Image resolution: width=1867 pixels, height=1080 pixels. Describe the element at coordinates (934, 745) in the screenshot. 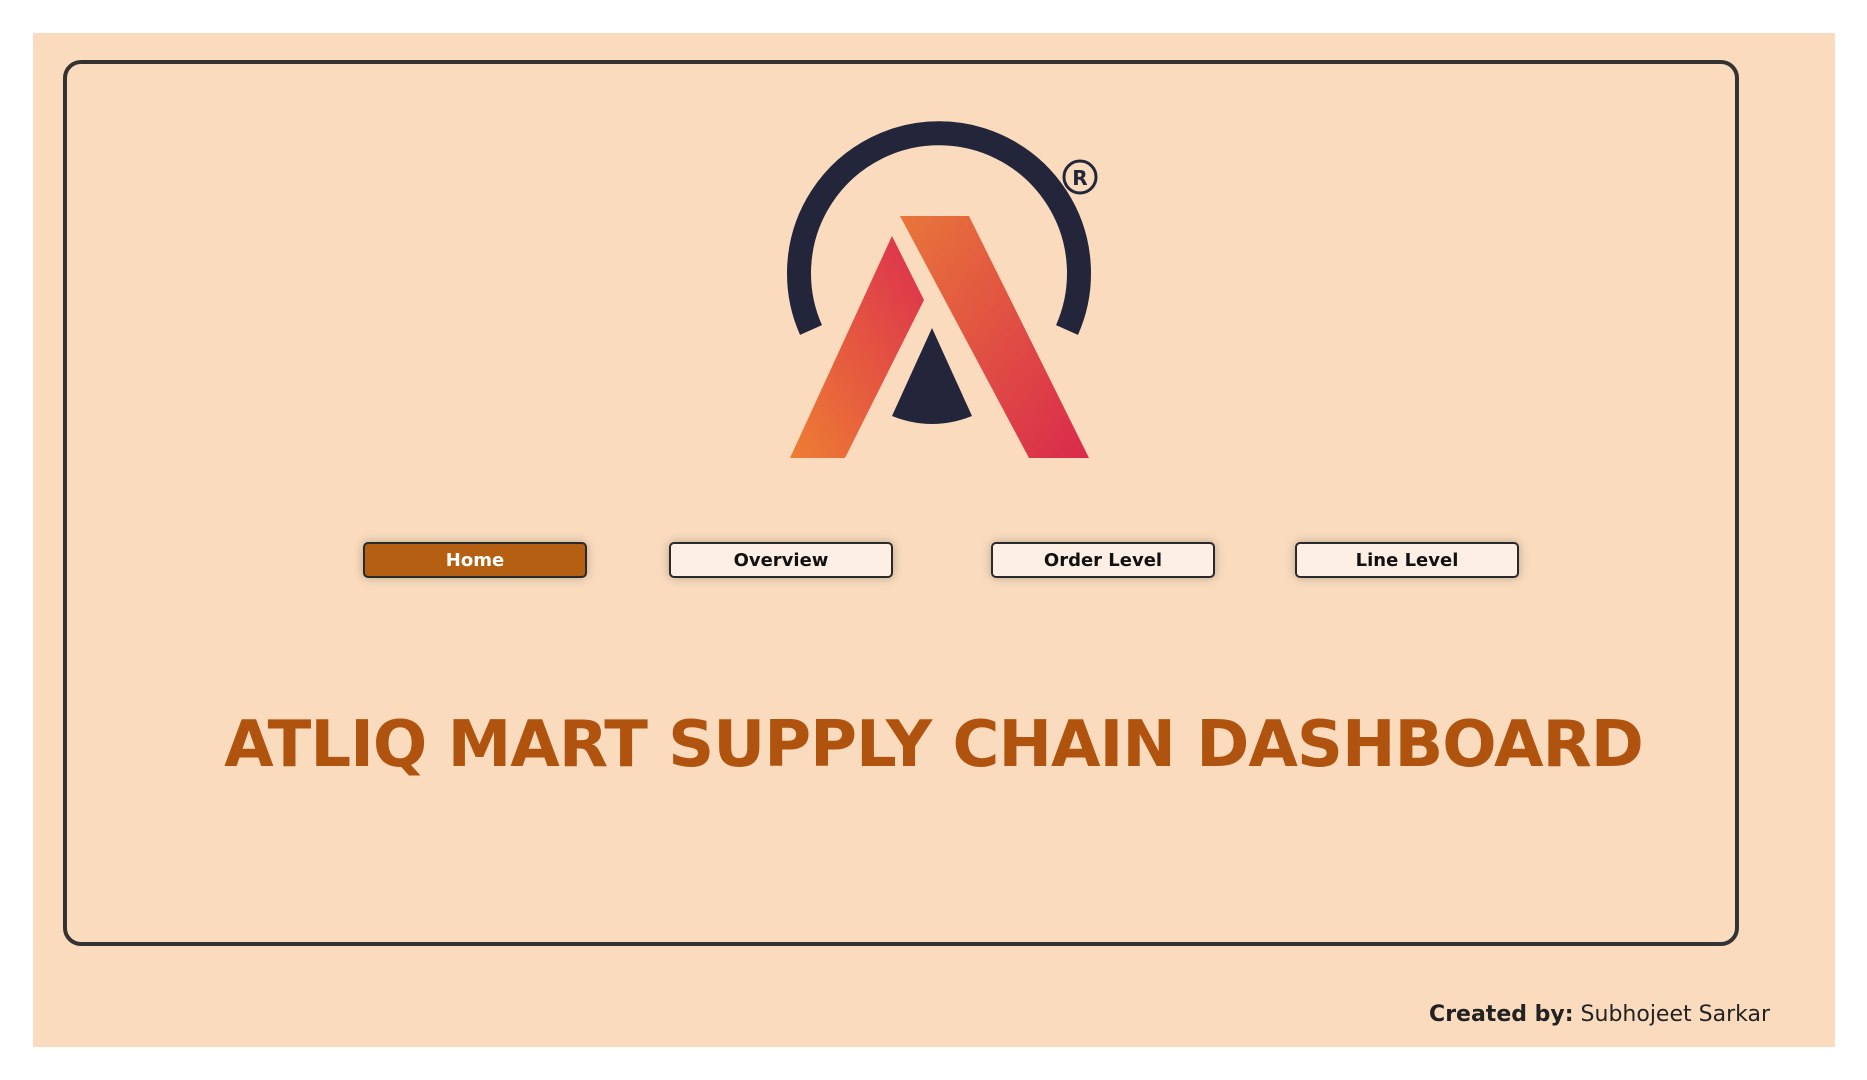

I see `page-title: ATLIQ MART SUPPLY CHAIN DASHBOARD` at that location.